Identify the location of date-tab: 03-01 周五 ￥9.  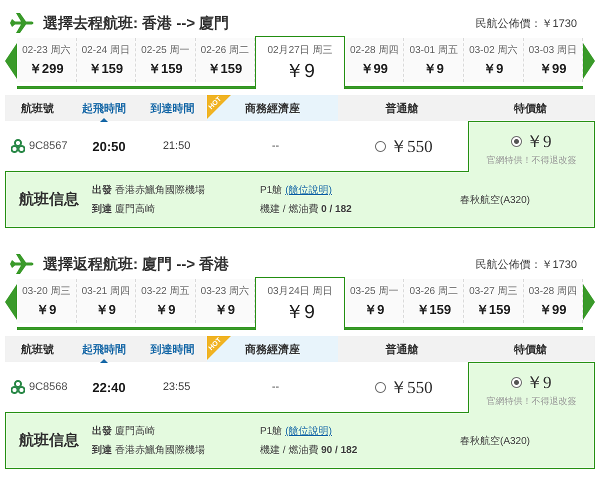
(434, 60).